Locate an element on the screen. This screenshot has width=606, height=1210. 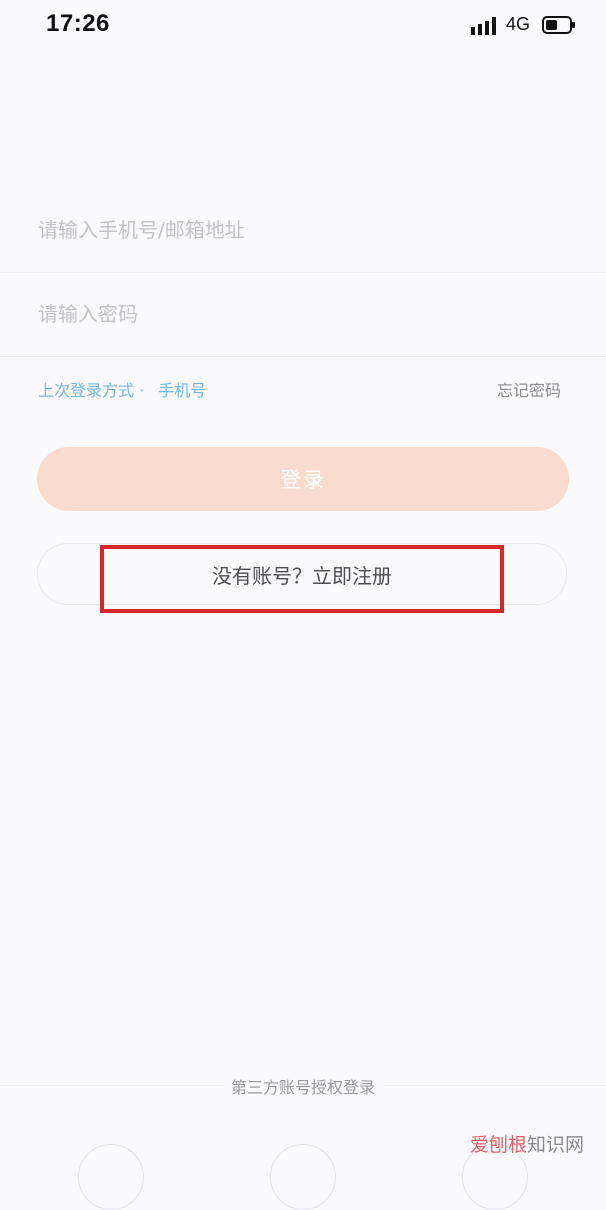
last-login-label: 上次登录方式 · is located at coordinates (91, 390).